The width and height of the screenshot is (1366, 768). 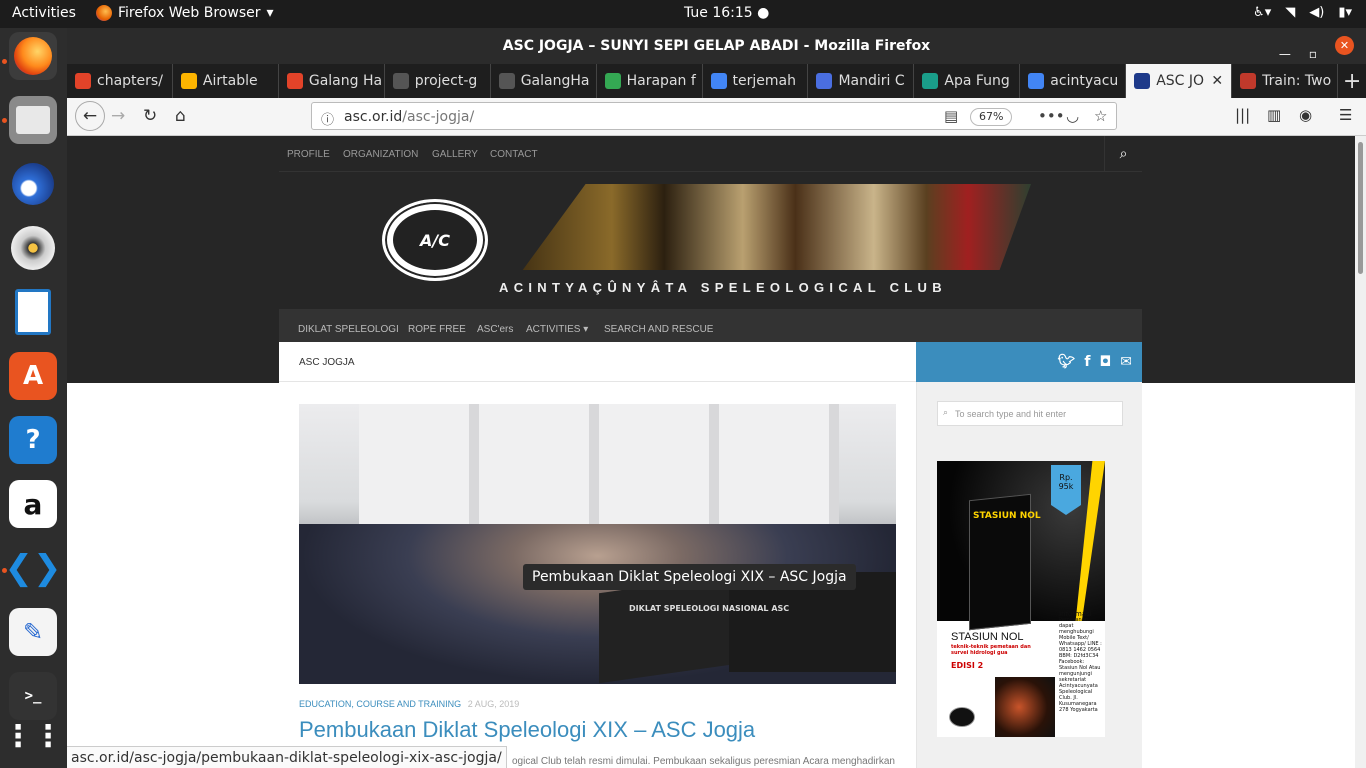 I want to click on software-center-icon: A, so click(x=33, y=376).